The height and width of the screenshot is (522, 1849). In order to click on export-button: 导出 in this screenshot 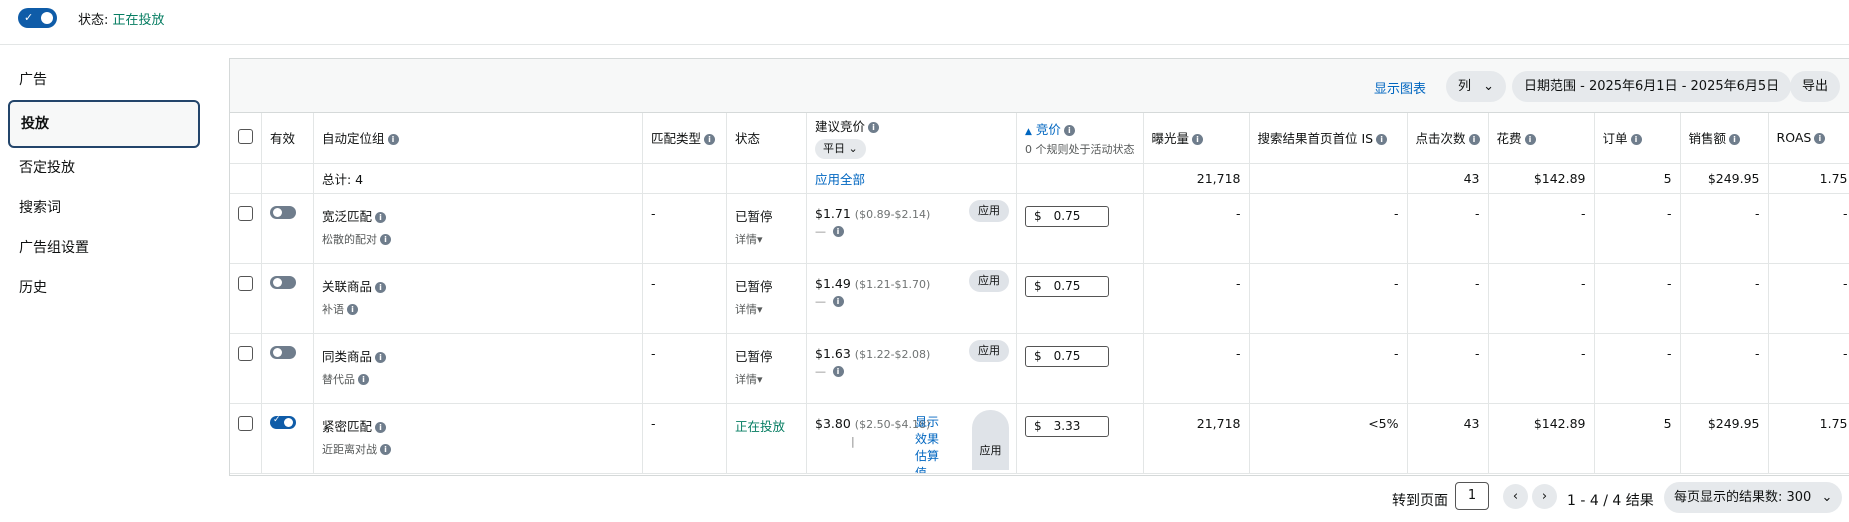, I will do `click(1815, 86)`.